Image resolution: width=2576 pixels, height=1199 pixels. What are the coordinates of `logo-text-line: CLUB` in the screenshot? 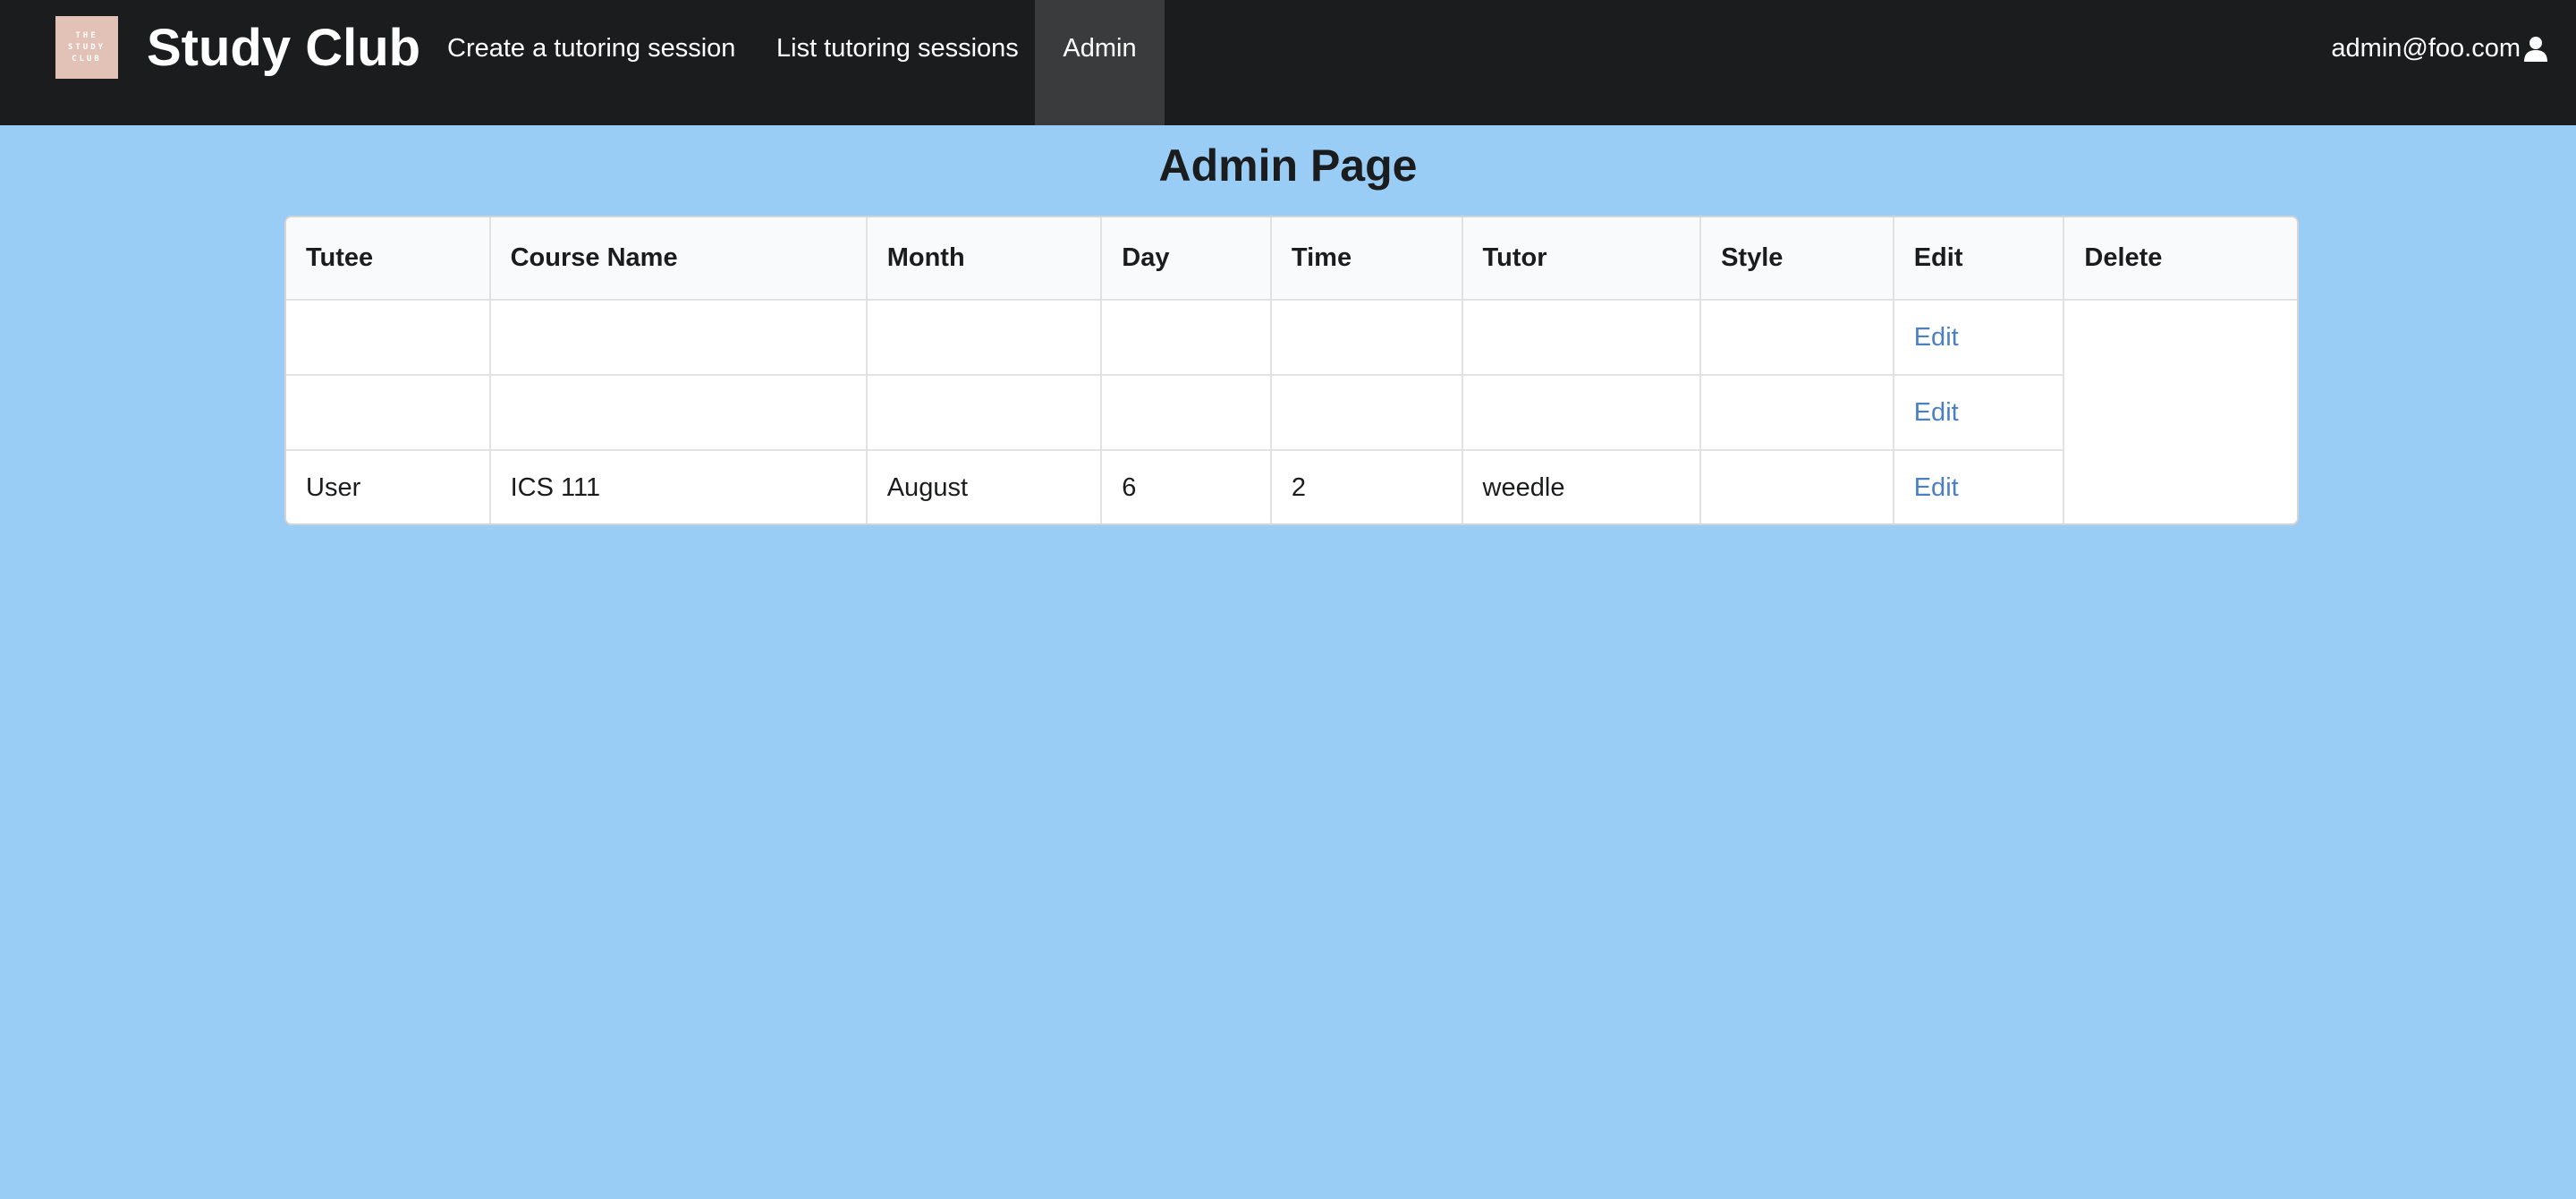 It's located at (87, 59).